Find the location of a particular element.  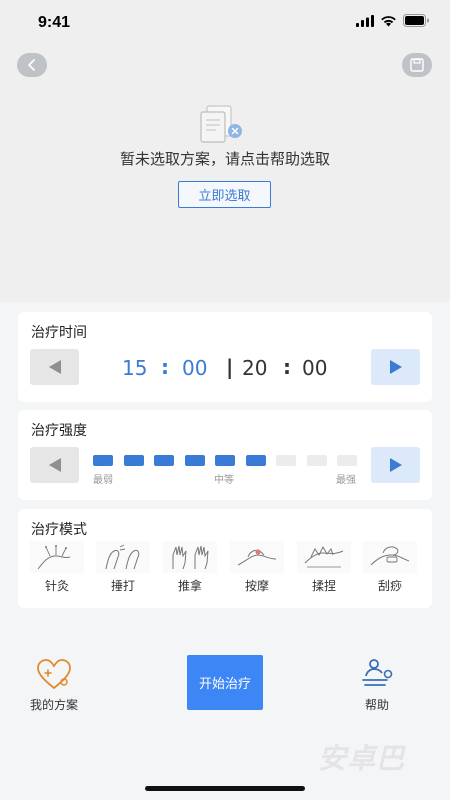

end-hour: 20 is located at coordinates (254, 368).